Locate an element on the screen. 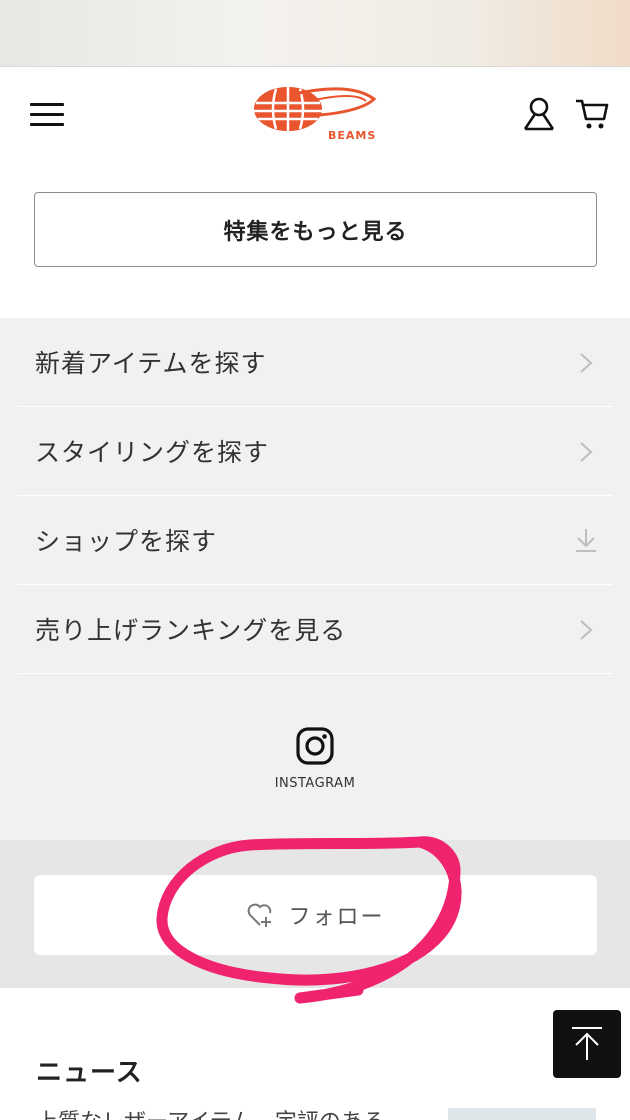 This screenshot has width=630, height=1120. menu-item-ranking: 売り上げランキングを見る is located at coordinates (315, 629).